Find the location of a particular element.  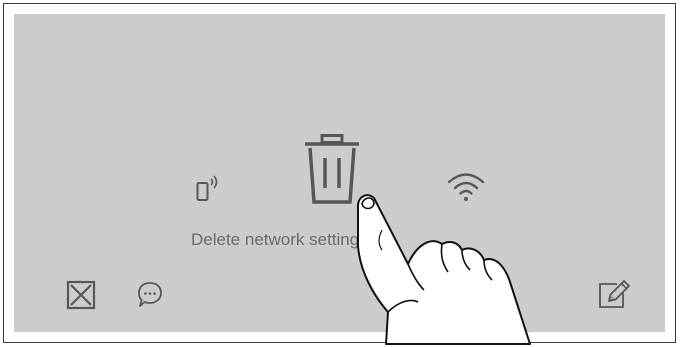

chat-bubble-icon is located at coordinates (150, 295).